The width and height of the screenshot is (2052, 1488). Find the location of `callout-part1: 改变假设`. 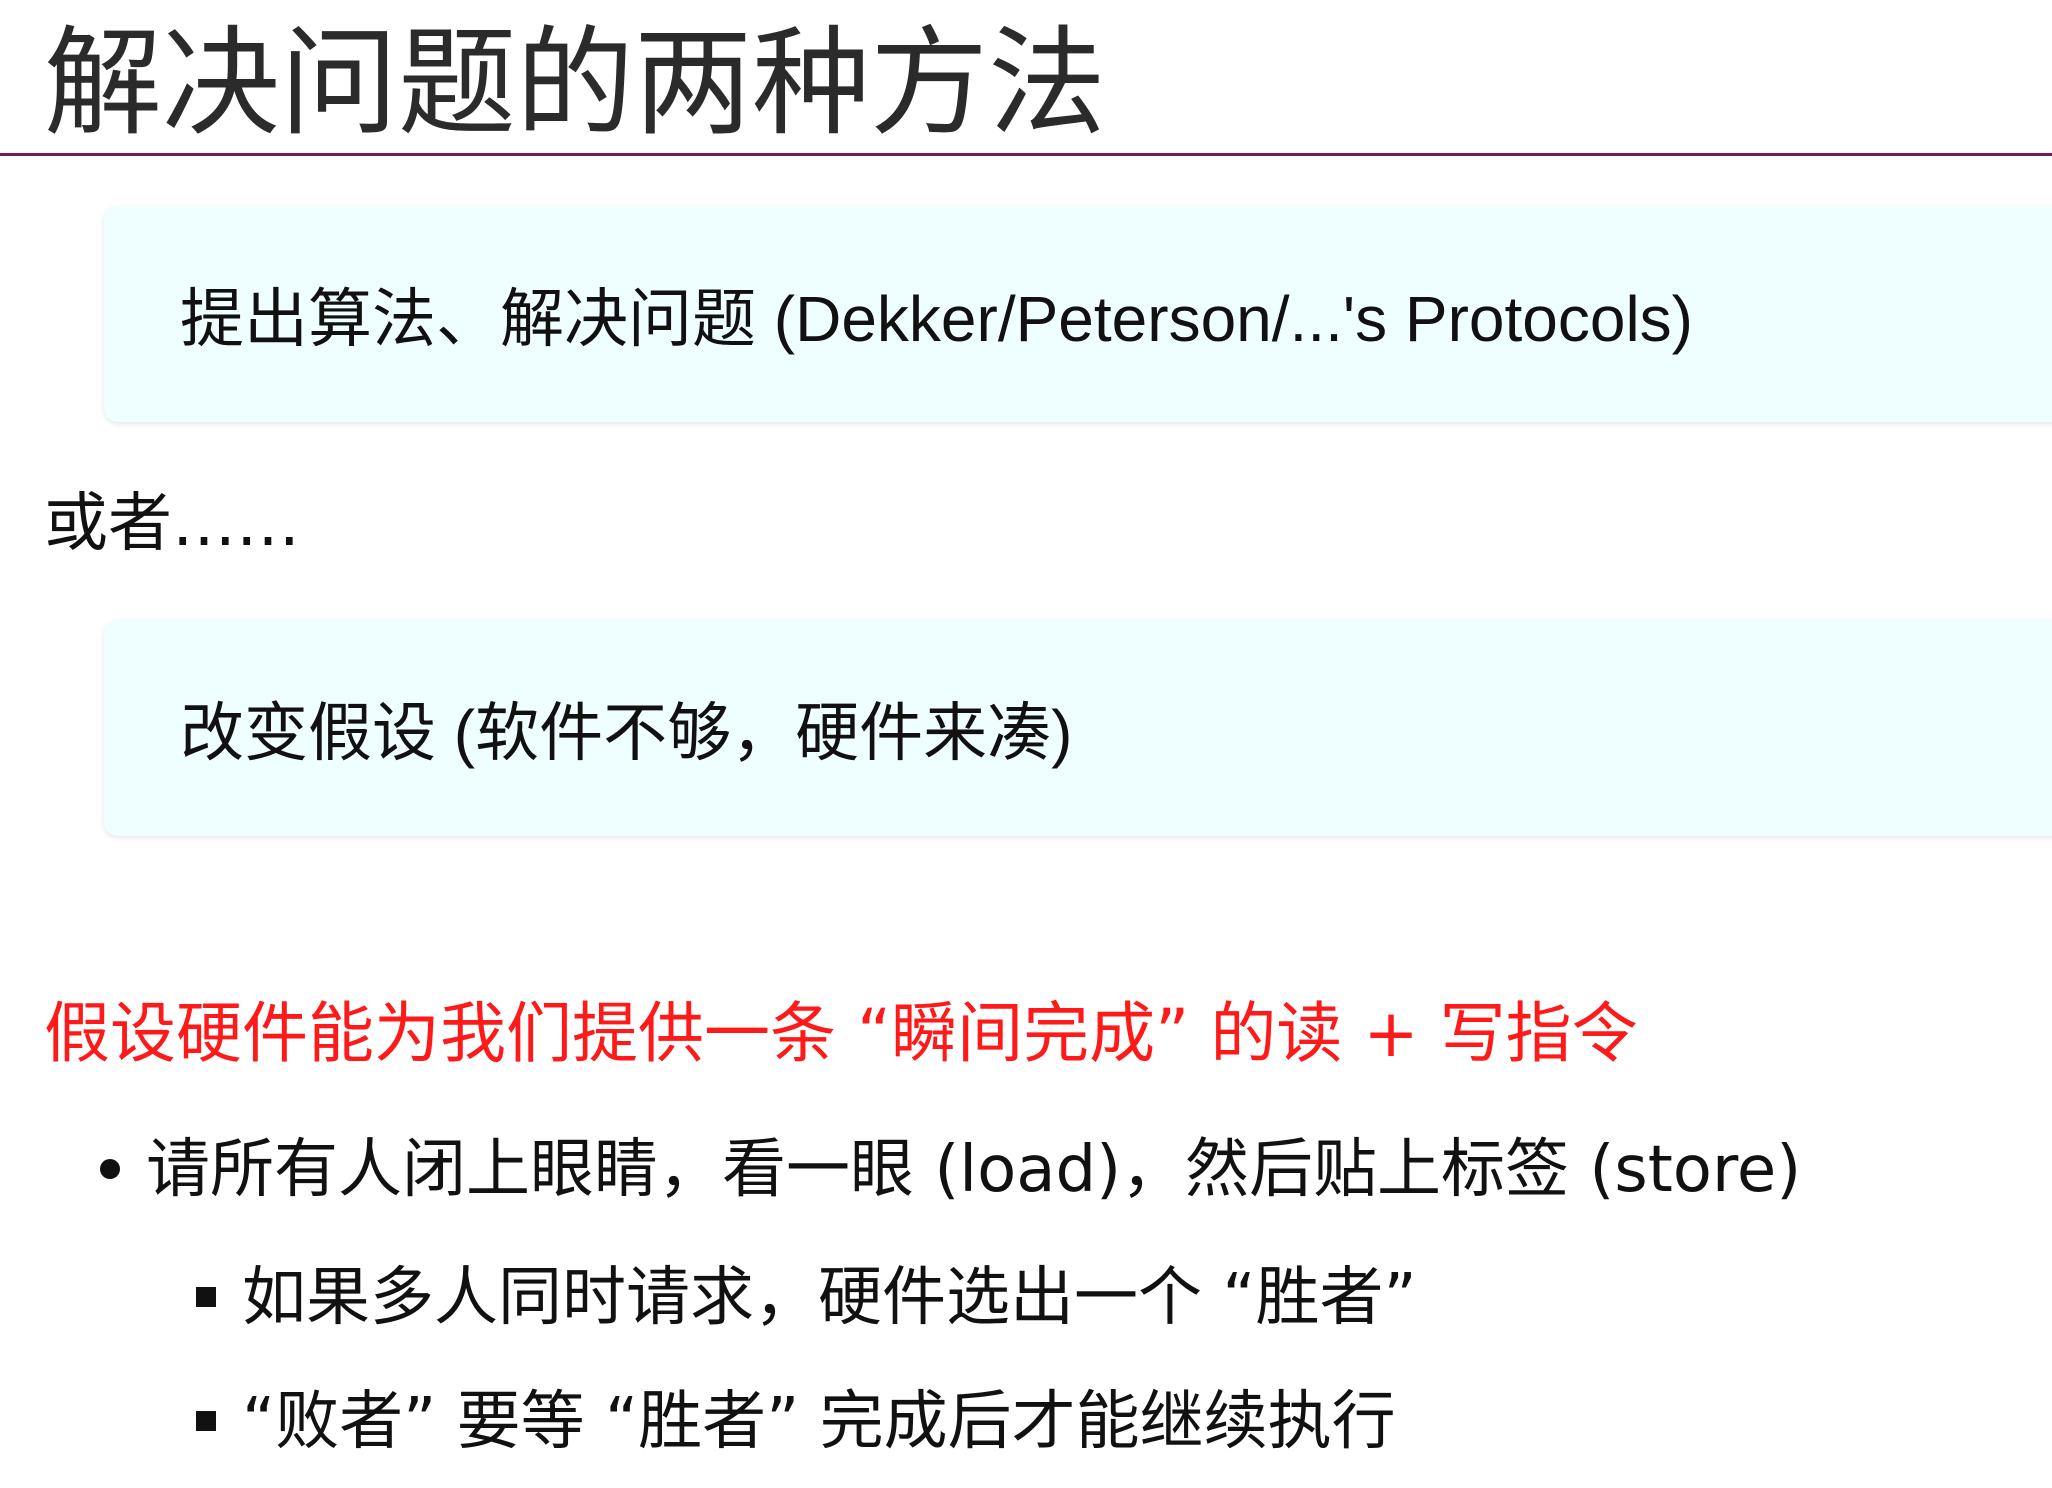

callout-part1: 改变假设 is located at coordinates (308, 734).